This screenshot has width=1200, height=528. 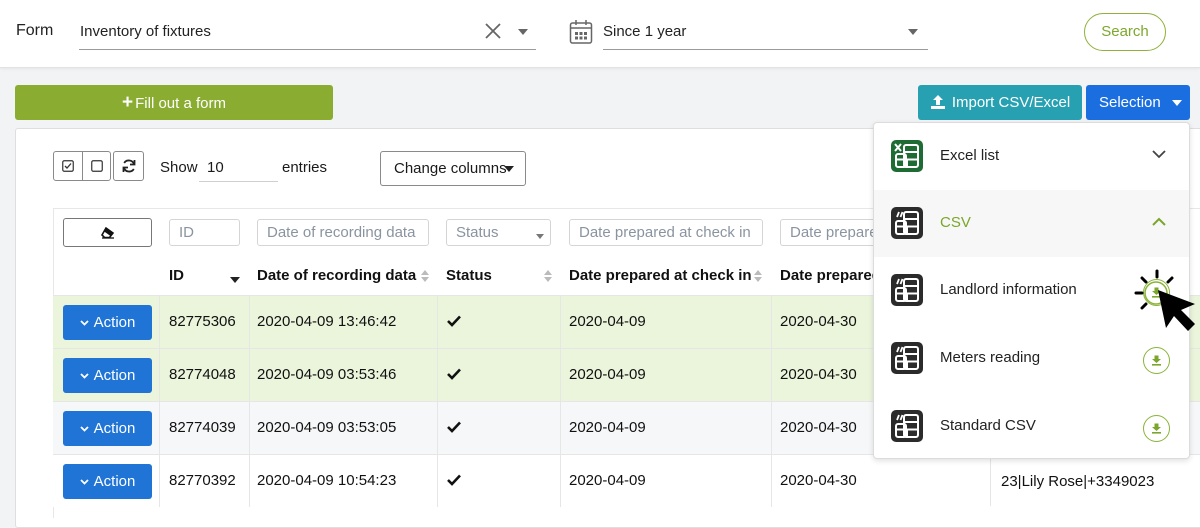 I want to click on sort-desc-icon, so click(x=235, y=280).